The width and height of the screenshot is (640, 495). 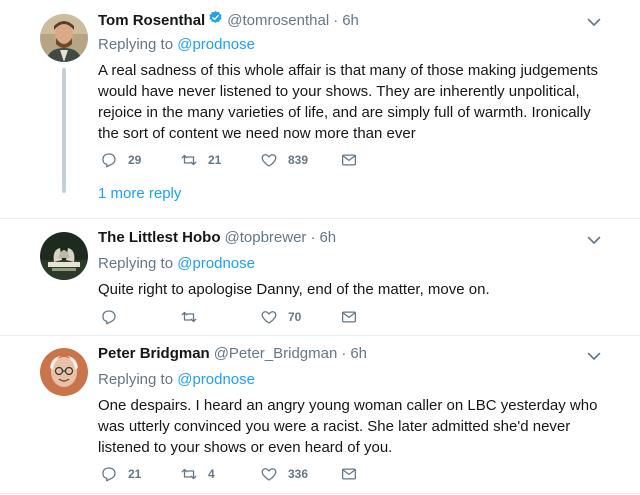 I want to click on tweet-actions: 21 4 336, so click(x=260, y=474).